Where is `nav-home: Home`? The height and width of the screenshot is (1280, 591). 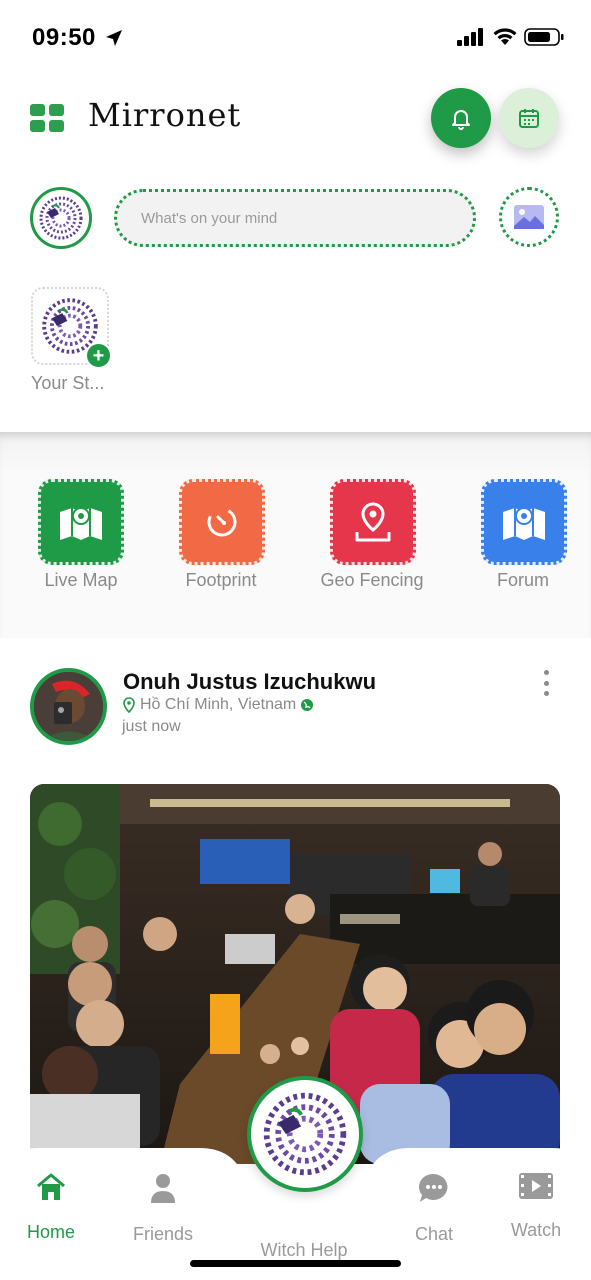 nav-home: Home is located at coordinates (51, 1207).